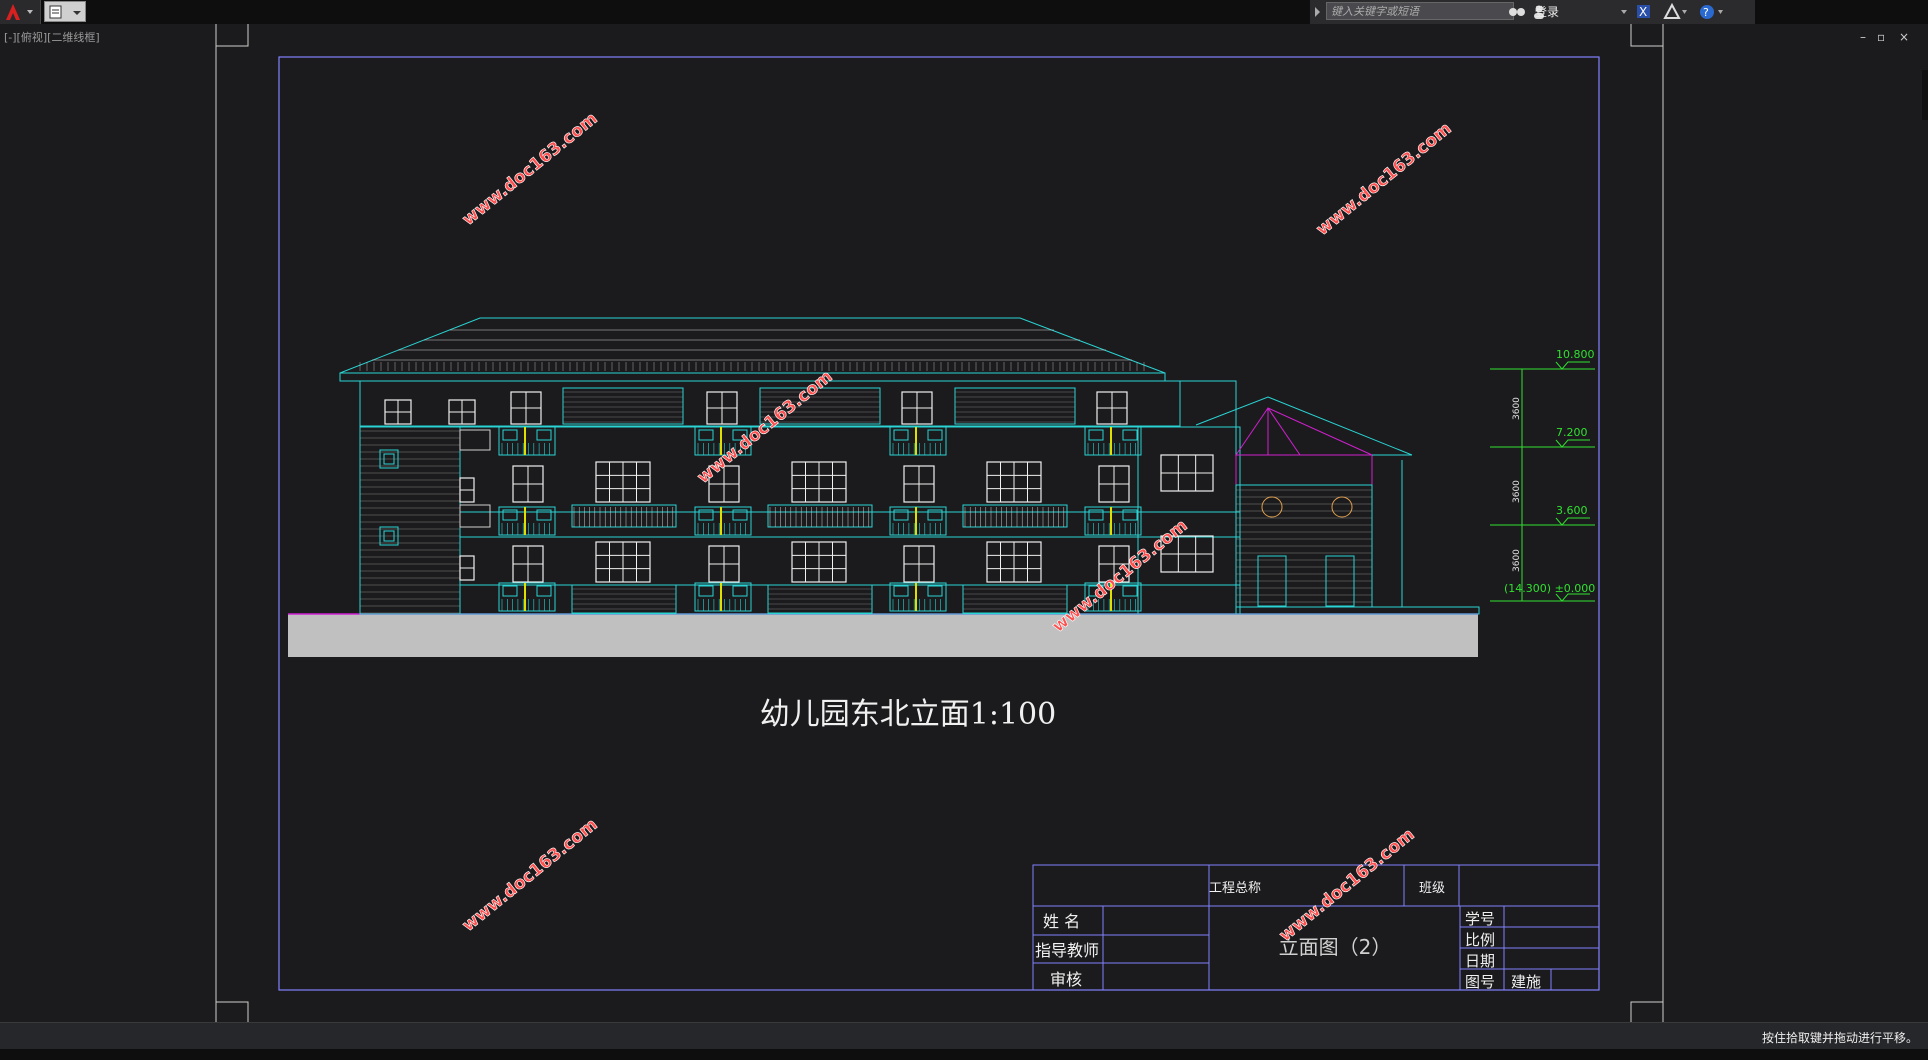 The image size is (1928, 1060). Describe the element at coordinates (1066, 979) in the screenshot. I see `review-label: 审核` at that location.